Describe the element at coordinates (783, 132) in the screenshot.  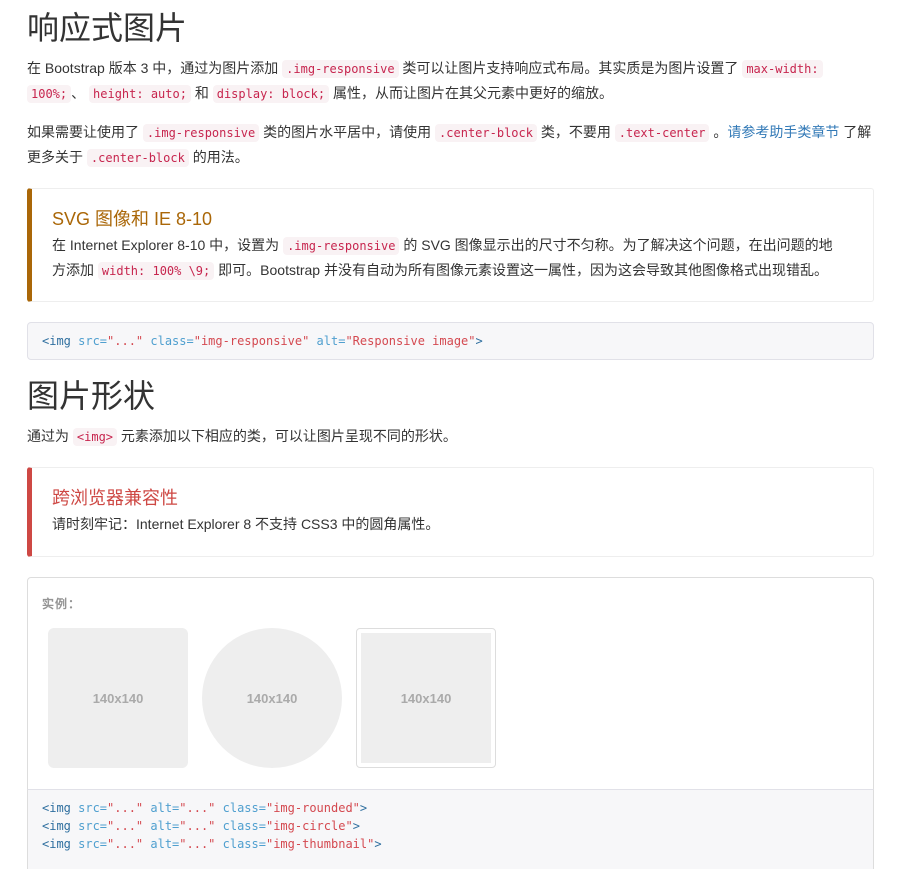
I see `helper-classes-link: 请参考助手类章节` at that location.